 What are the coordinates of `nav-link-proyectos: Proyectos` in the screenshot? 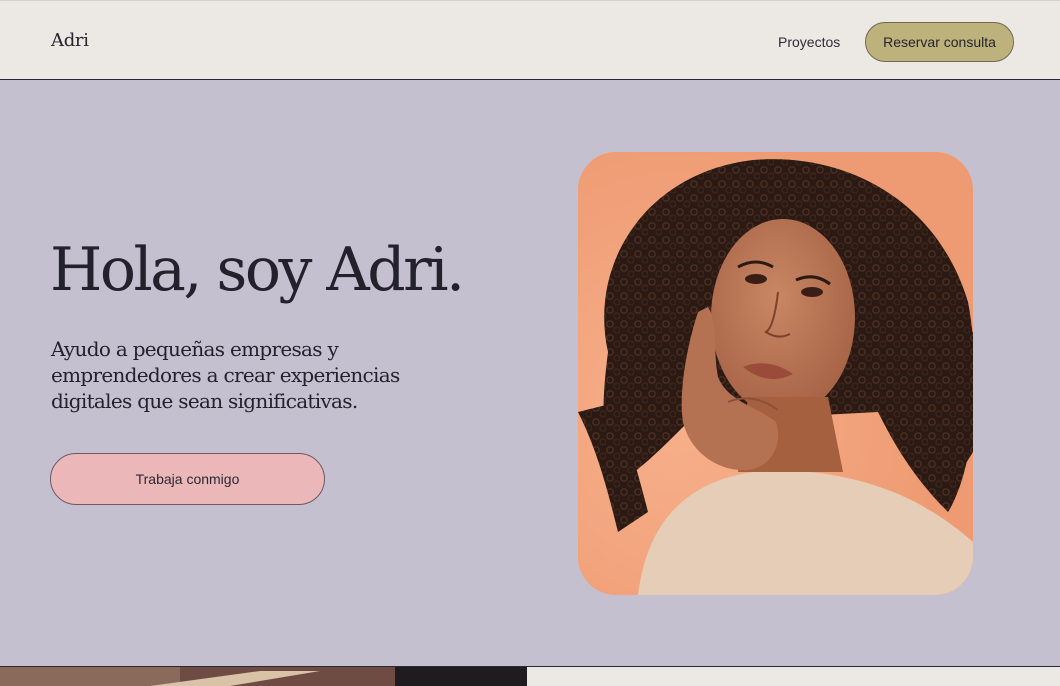 It's located at (809, 42).